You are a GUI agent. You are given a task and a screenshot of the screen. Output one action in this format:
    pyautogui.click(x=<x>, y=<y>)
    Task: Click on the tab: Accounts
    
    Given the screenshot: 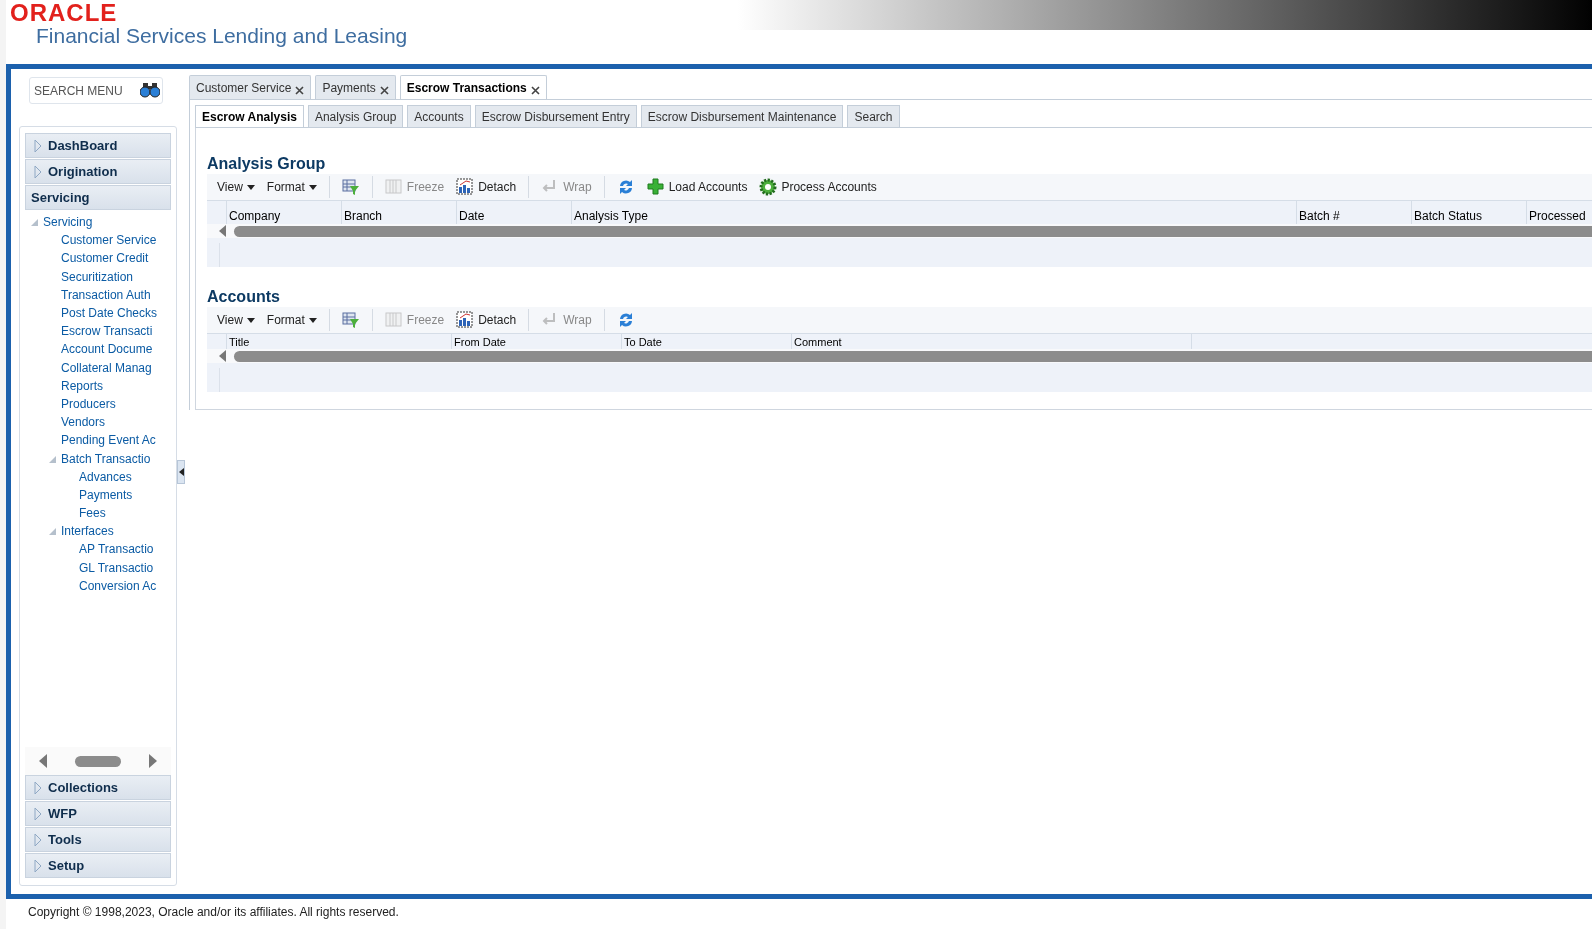 What is the action you would take?
    pyautogui.click(x=439, y=116)
    